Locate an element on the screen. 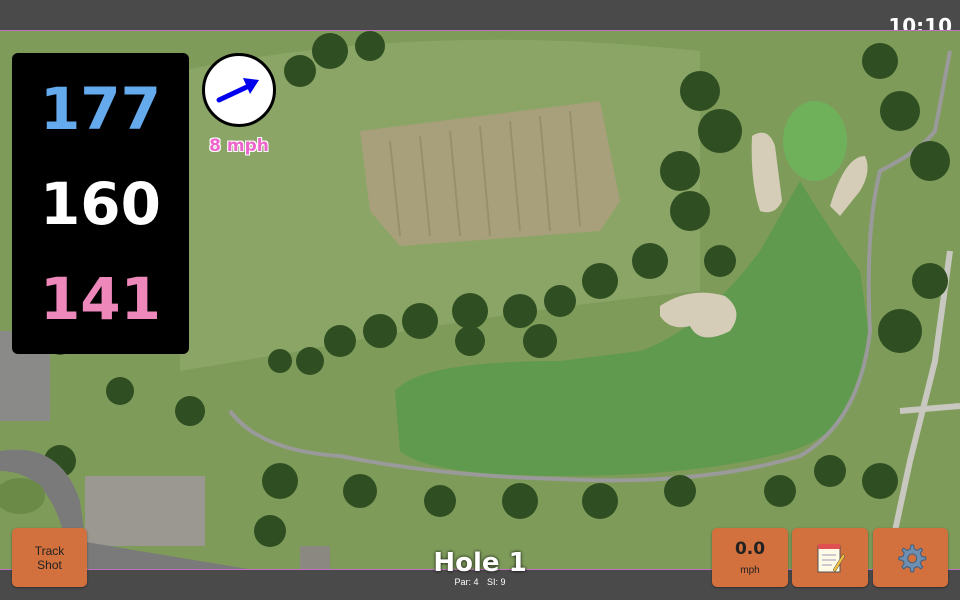 The width and height of the screenshot is (960, 600). notepad-icon is located at coordinates (831, 557).